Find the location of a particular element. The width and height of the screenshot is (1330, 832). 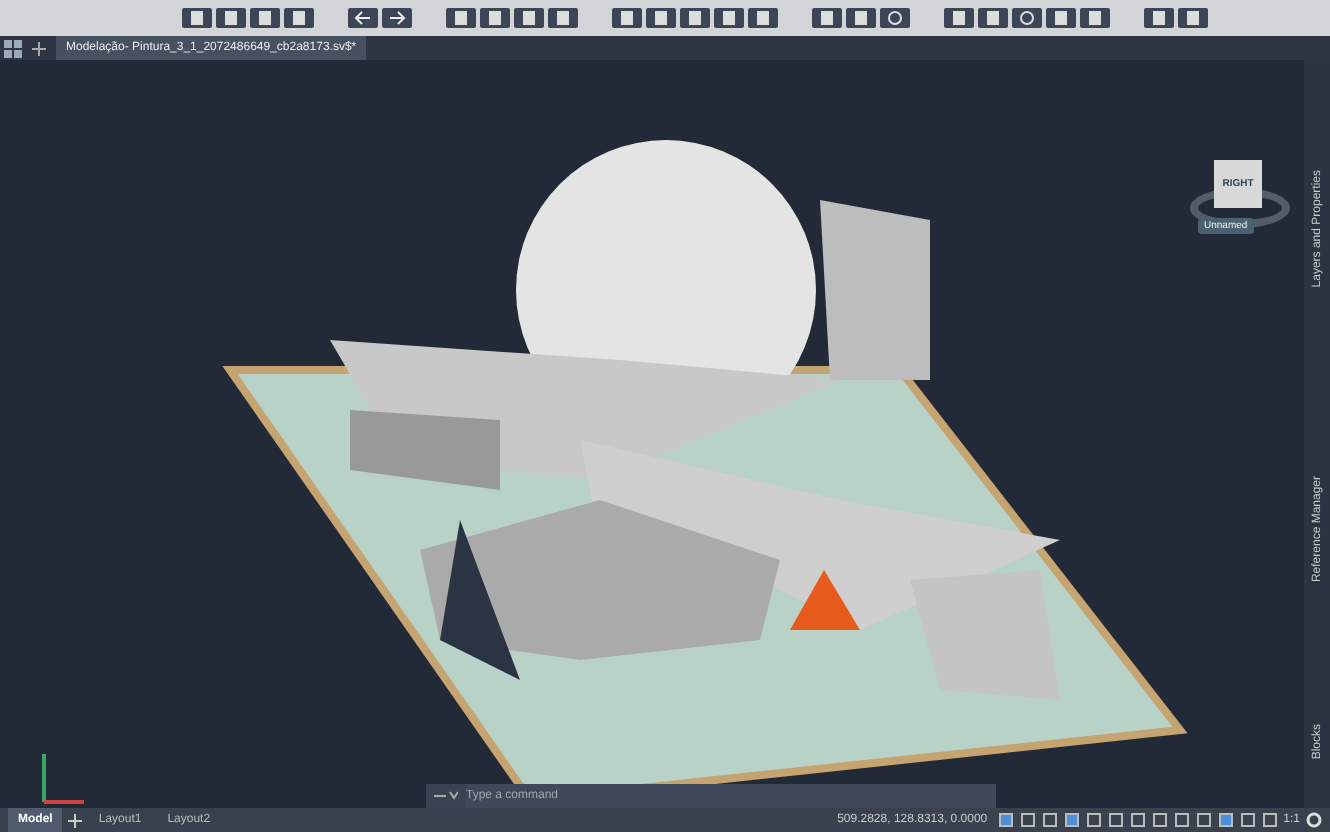

redo-icon is located at coordinates (397, 18).